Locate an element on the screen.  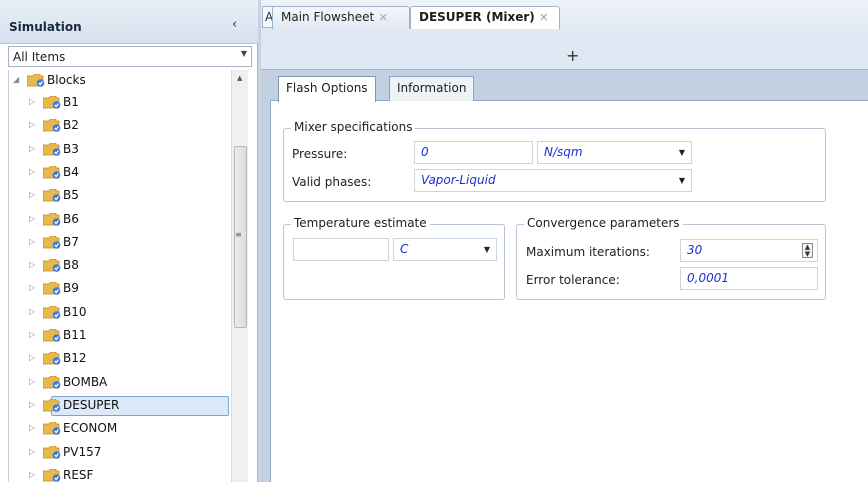
tree-item: ▷ B12 is located at coordinates (119, 359).